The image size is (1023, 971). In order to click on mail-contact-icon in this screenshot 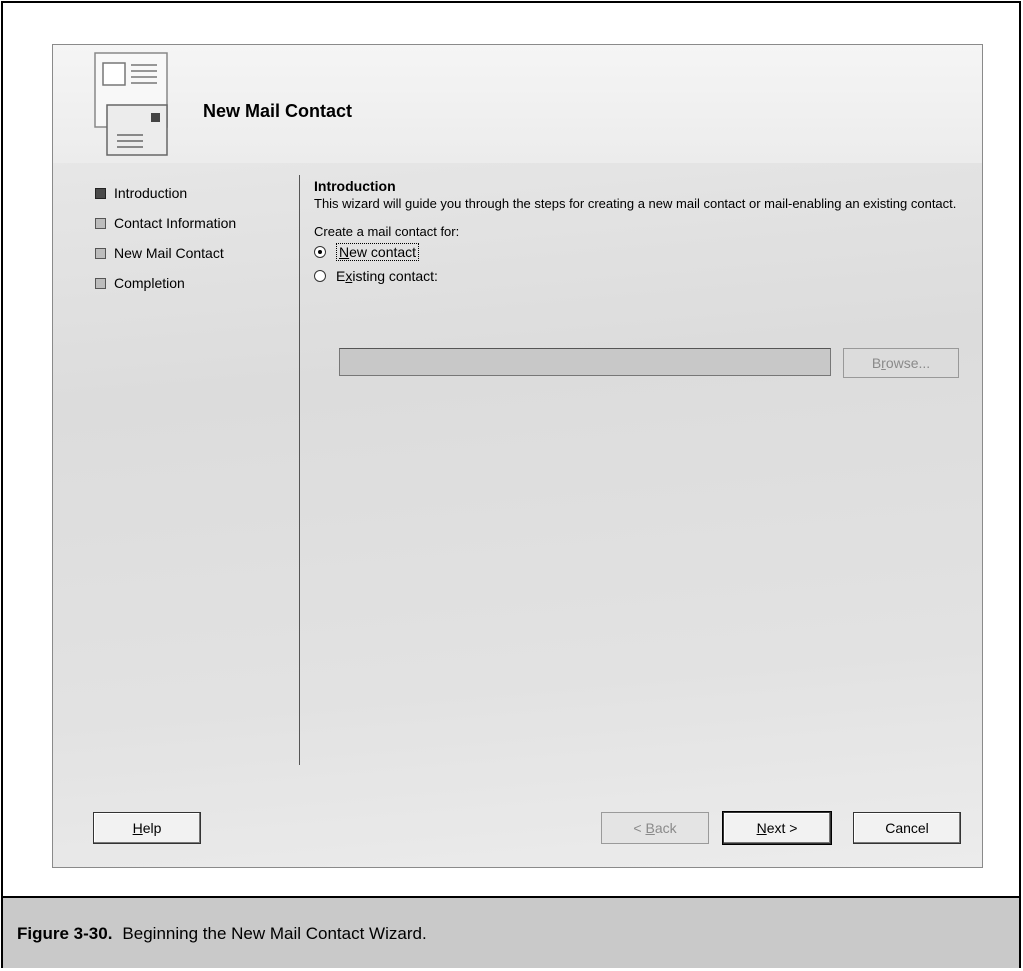, I will do `click(131, 104)`.